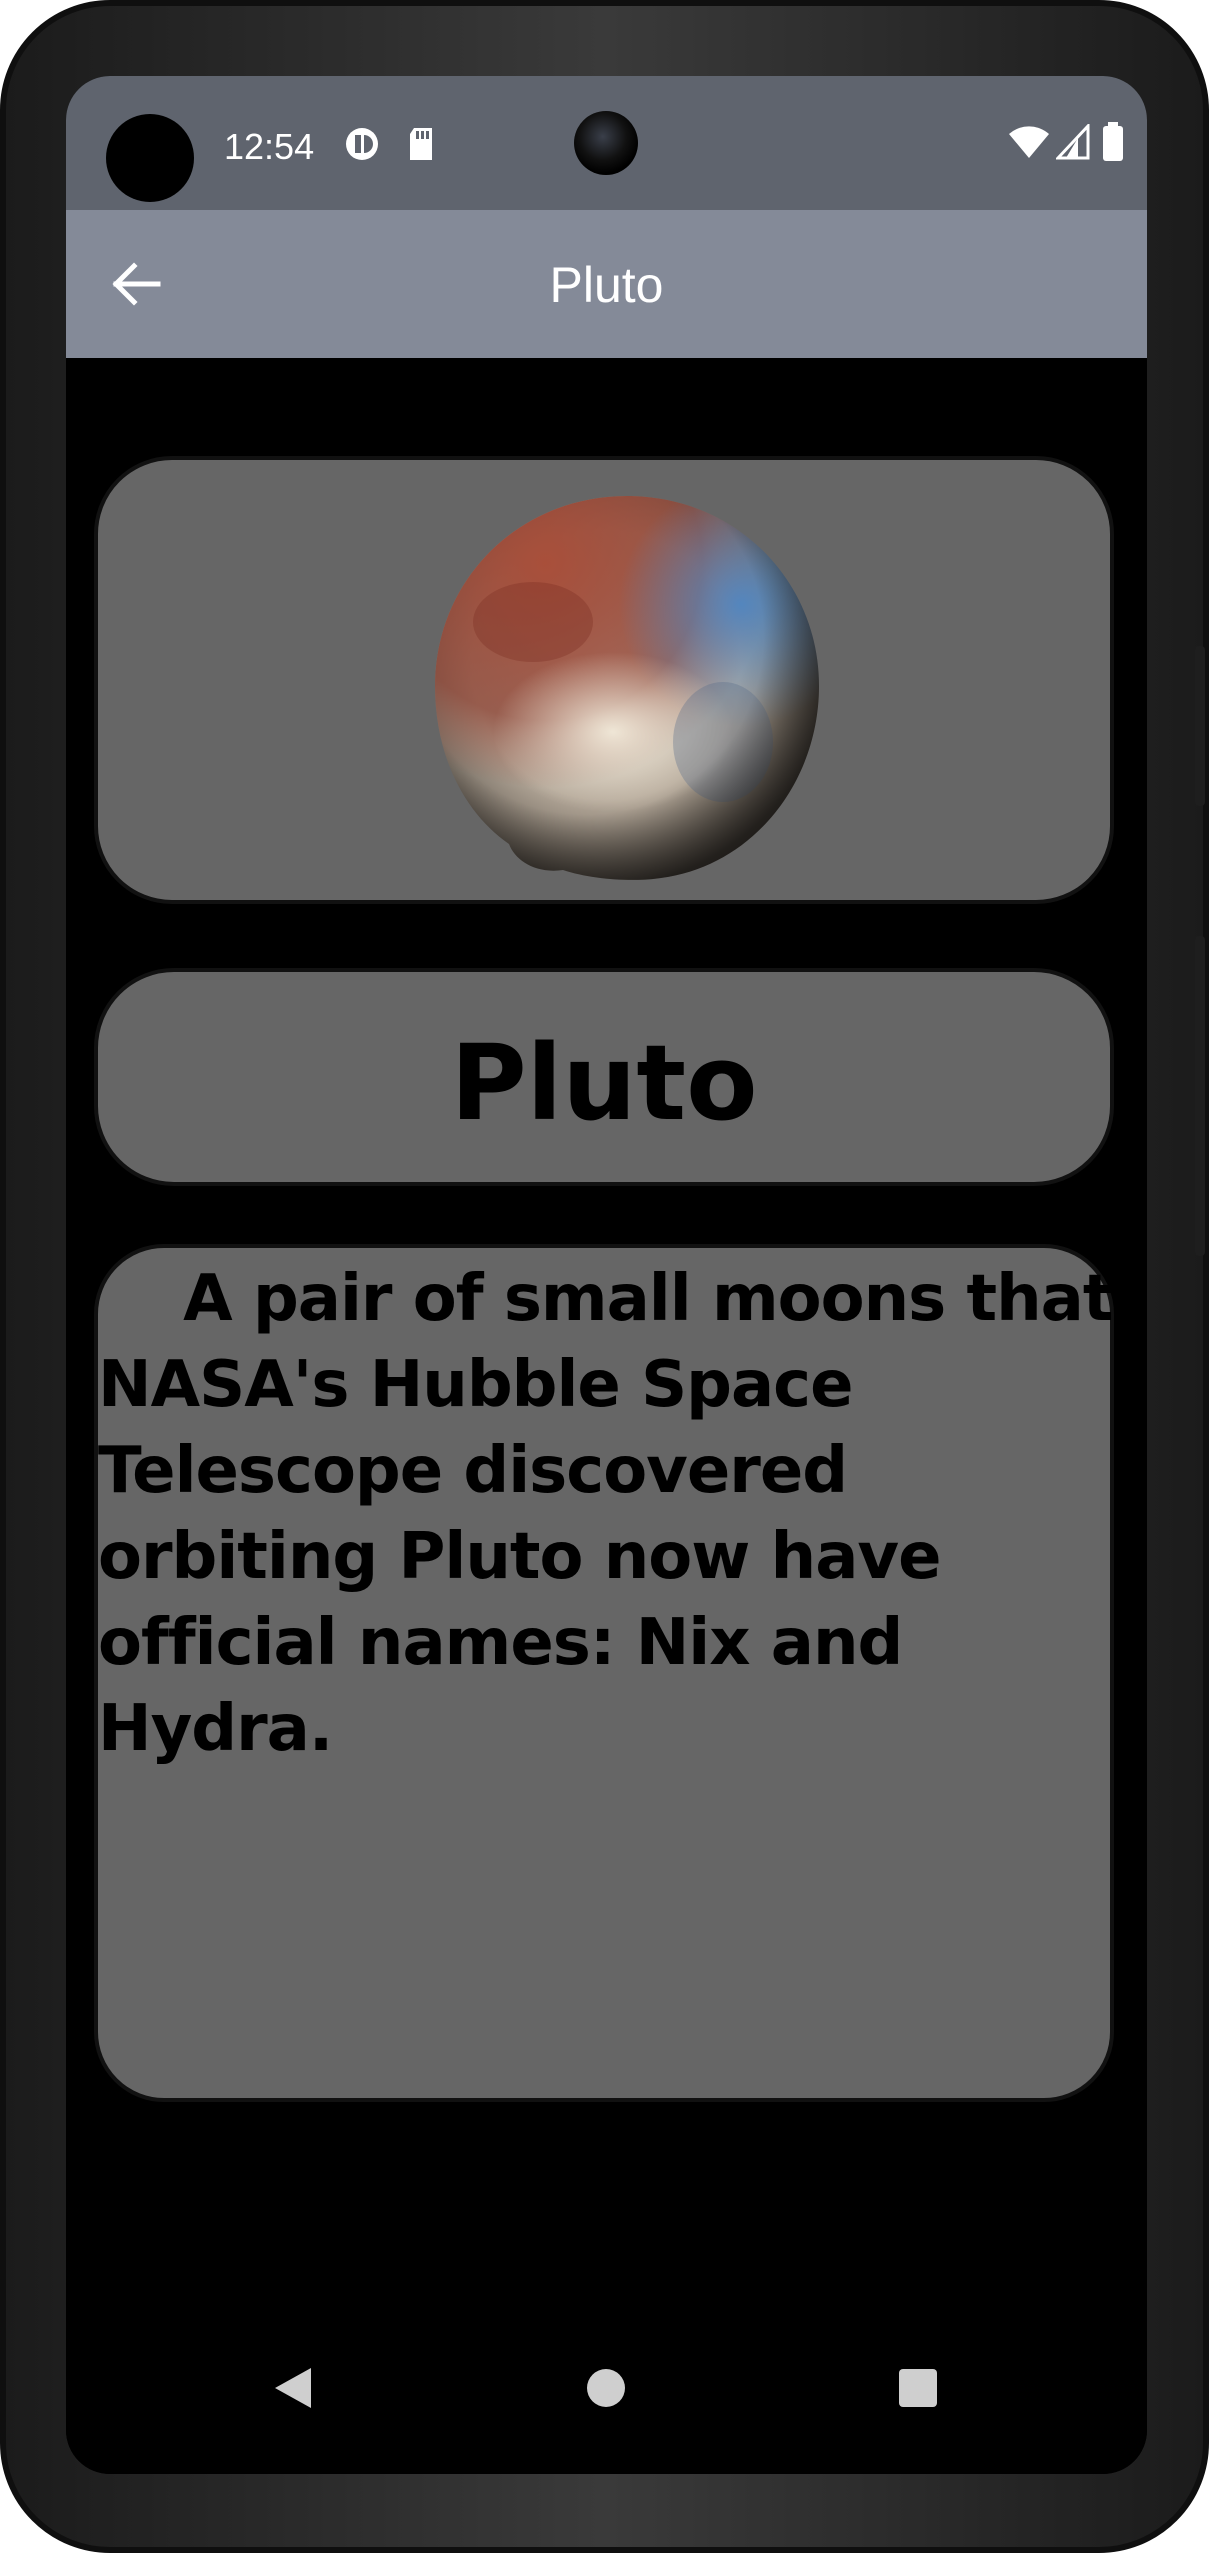  I want to click on app-bar-title: Pluto, so click(606, 285).